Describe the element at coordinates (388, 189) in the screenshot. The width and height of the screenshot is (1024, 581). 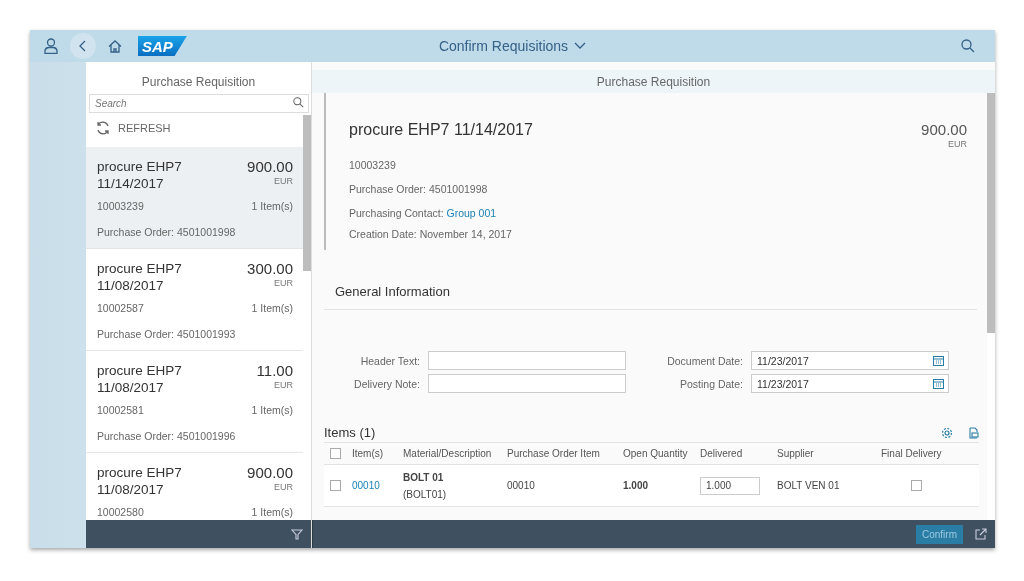
I see `attribute-label: Purchase Order:` at that location.